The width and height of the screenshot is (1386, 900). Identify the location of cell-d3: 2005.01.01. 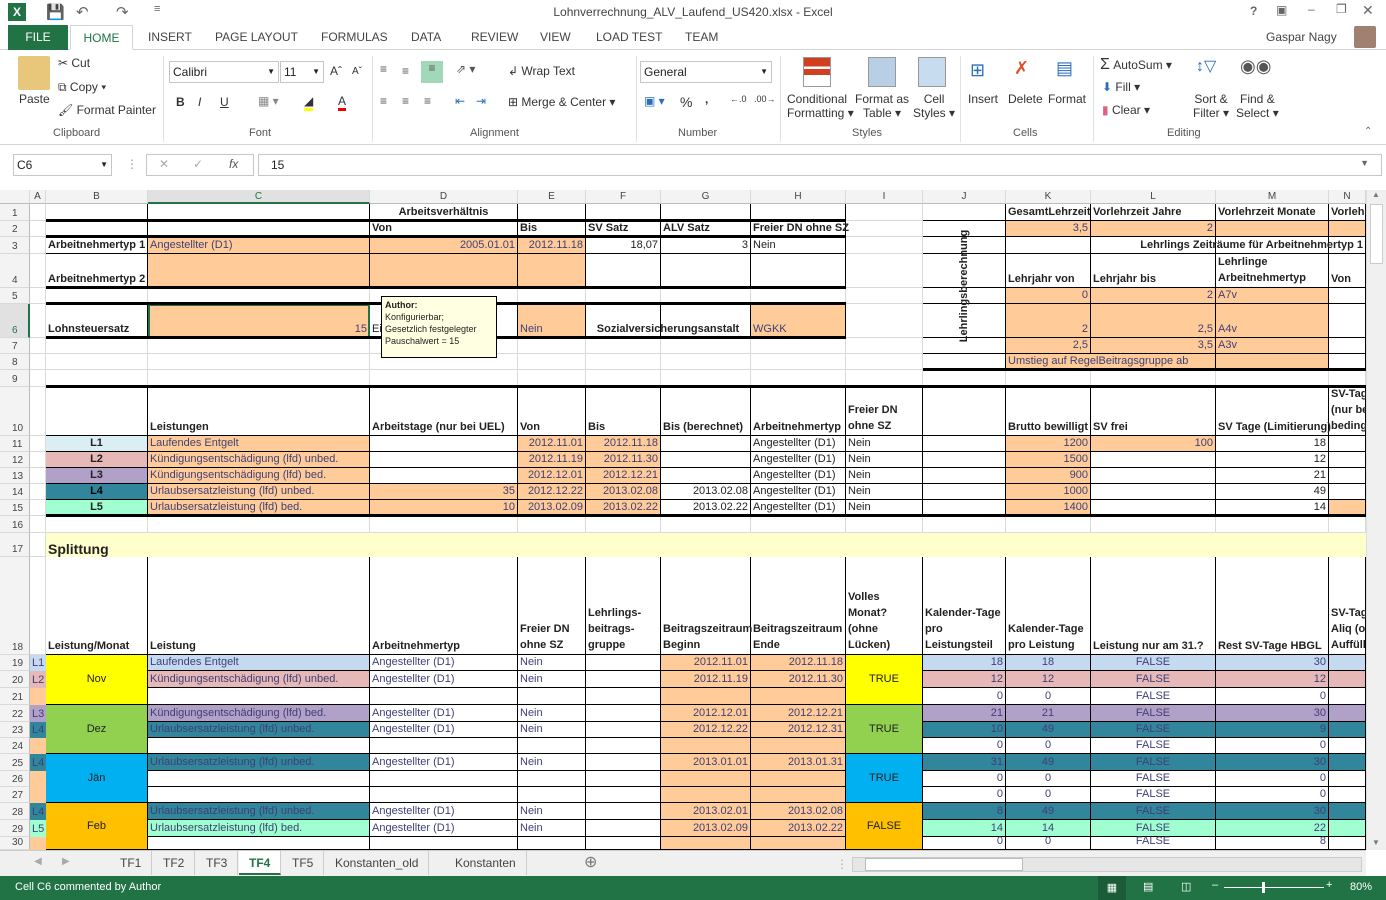
(444, 245).